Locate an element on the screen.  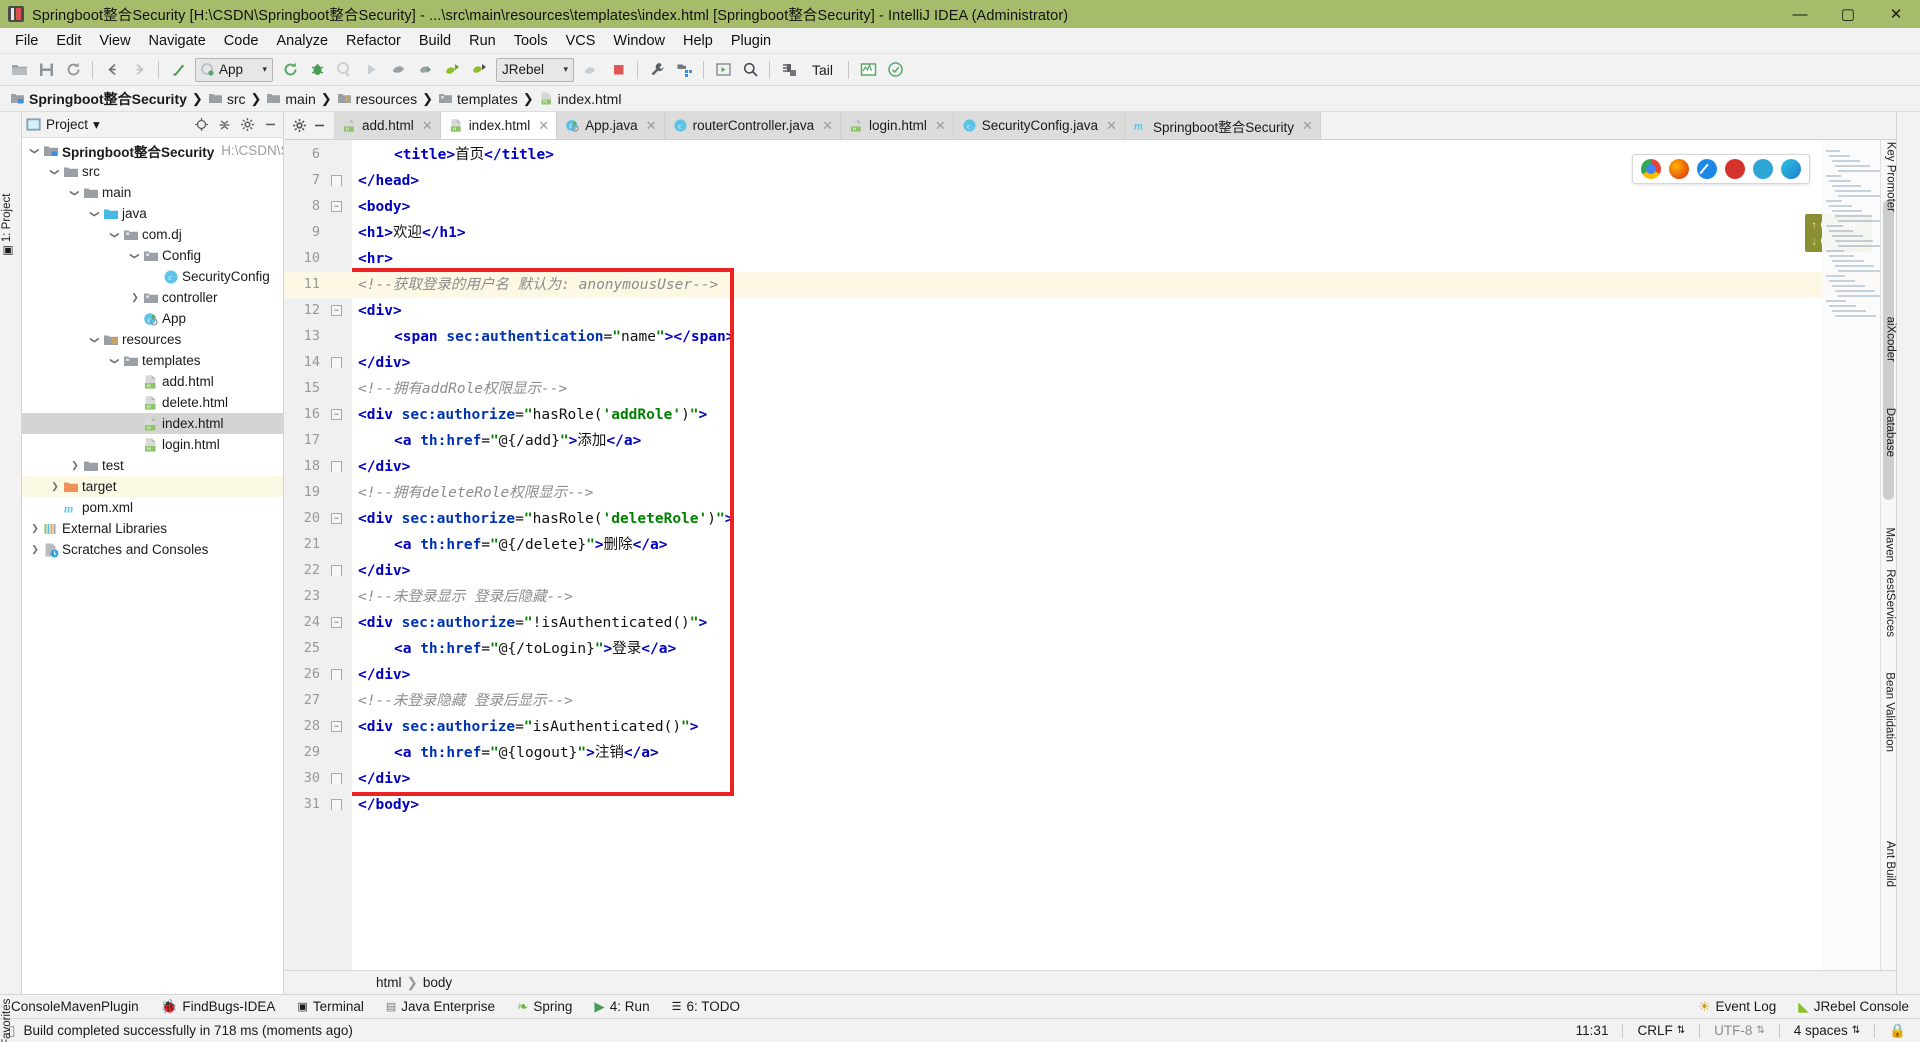
tree-node-com-dj: ❯ com.dj is located at coordinates (152, 234).